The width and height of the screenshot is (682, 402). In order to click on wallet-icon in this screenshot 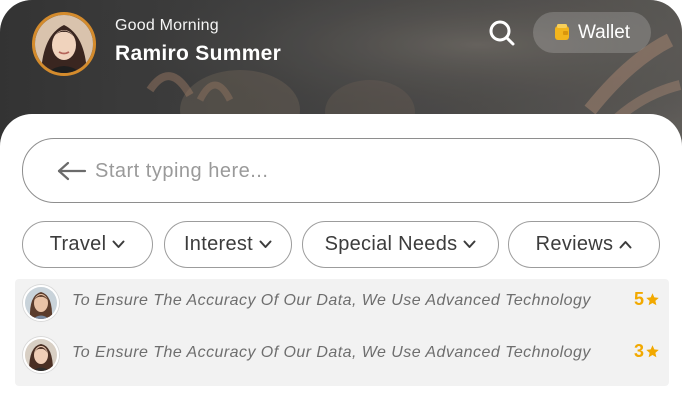, I will do `click(561, 32)`.